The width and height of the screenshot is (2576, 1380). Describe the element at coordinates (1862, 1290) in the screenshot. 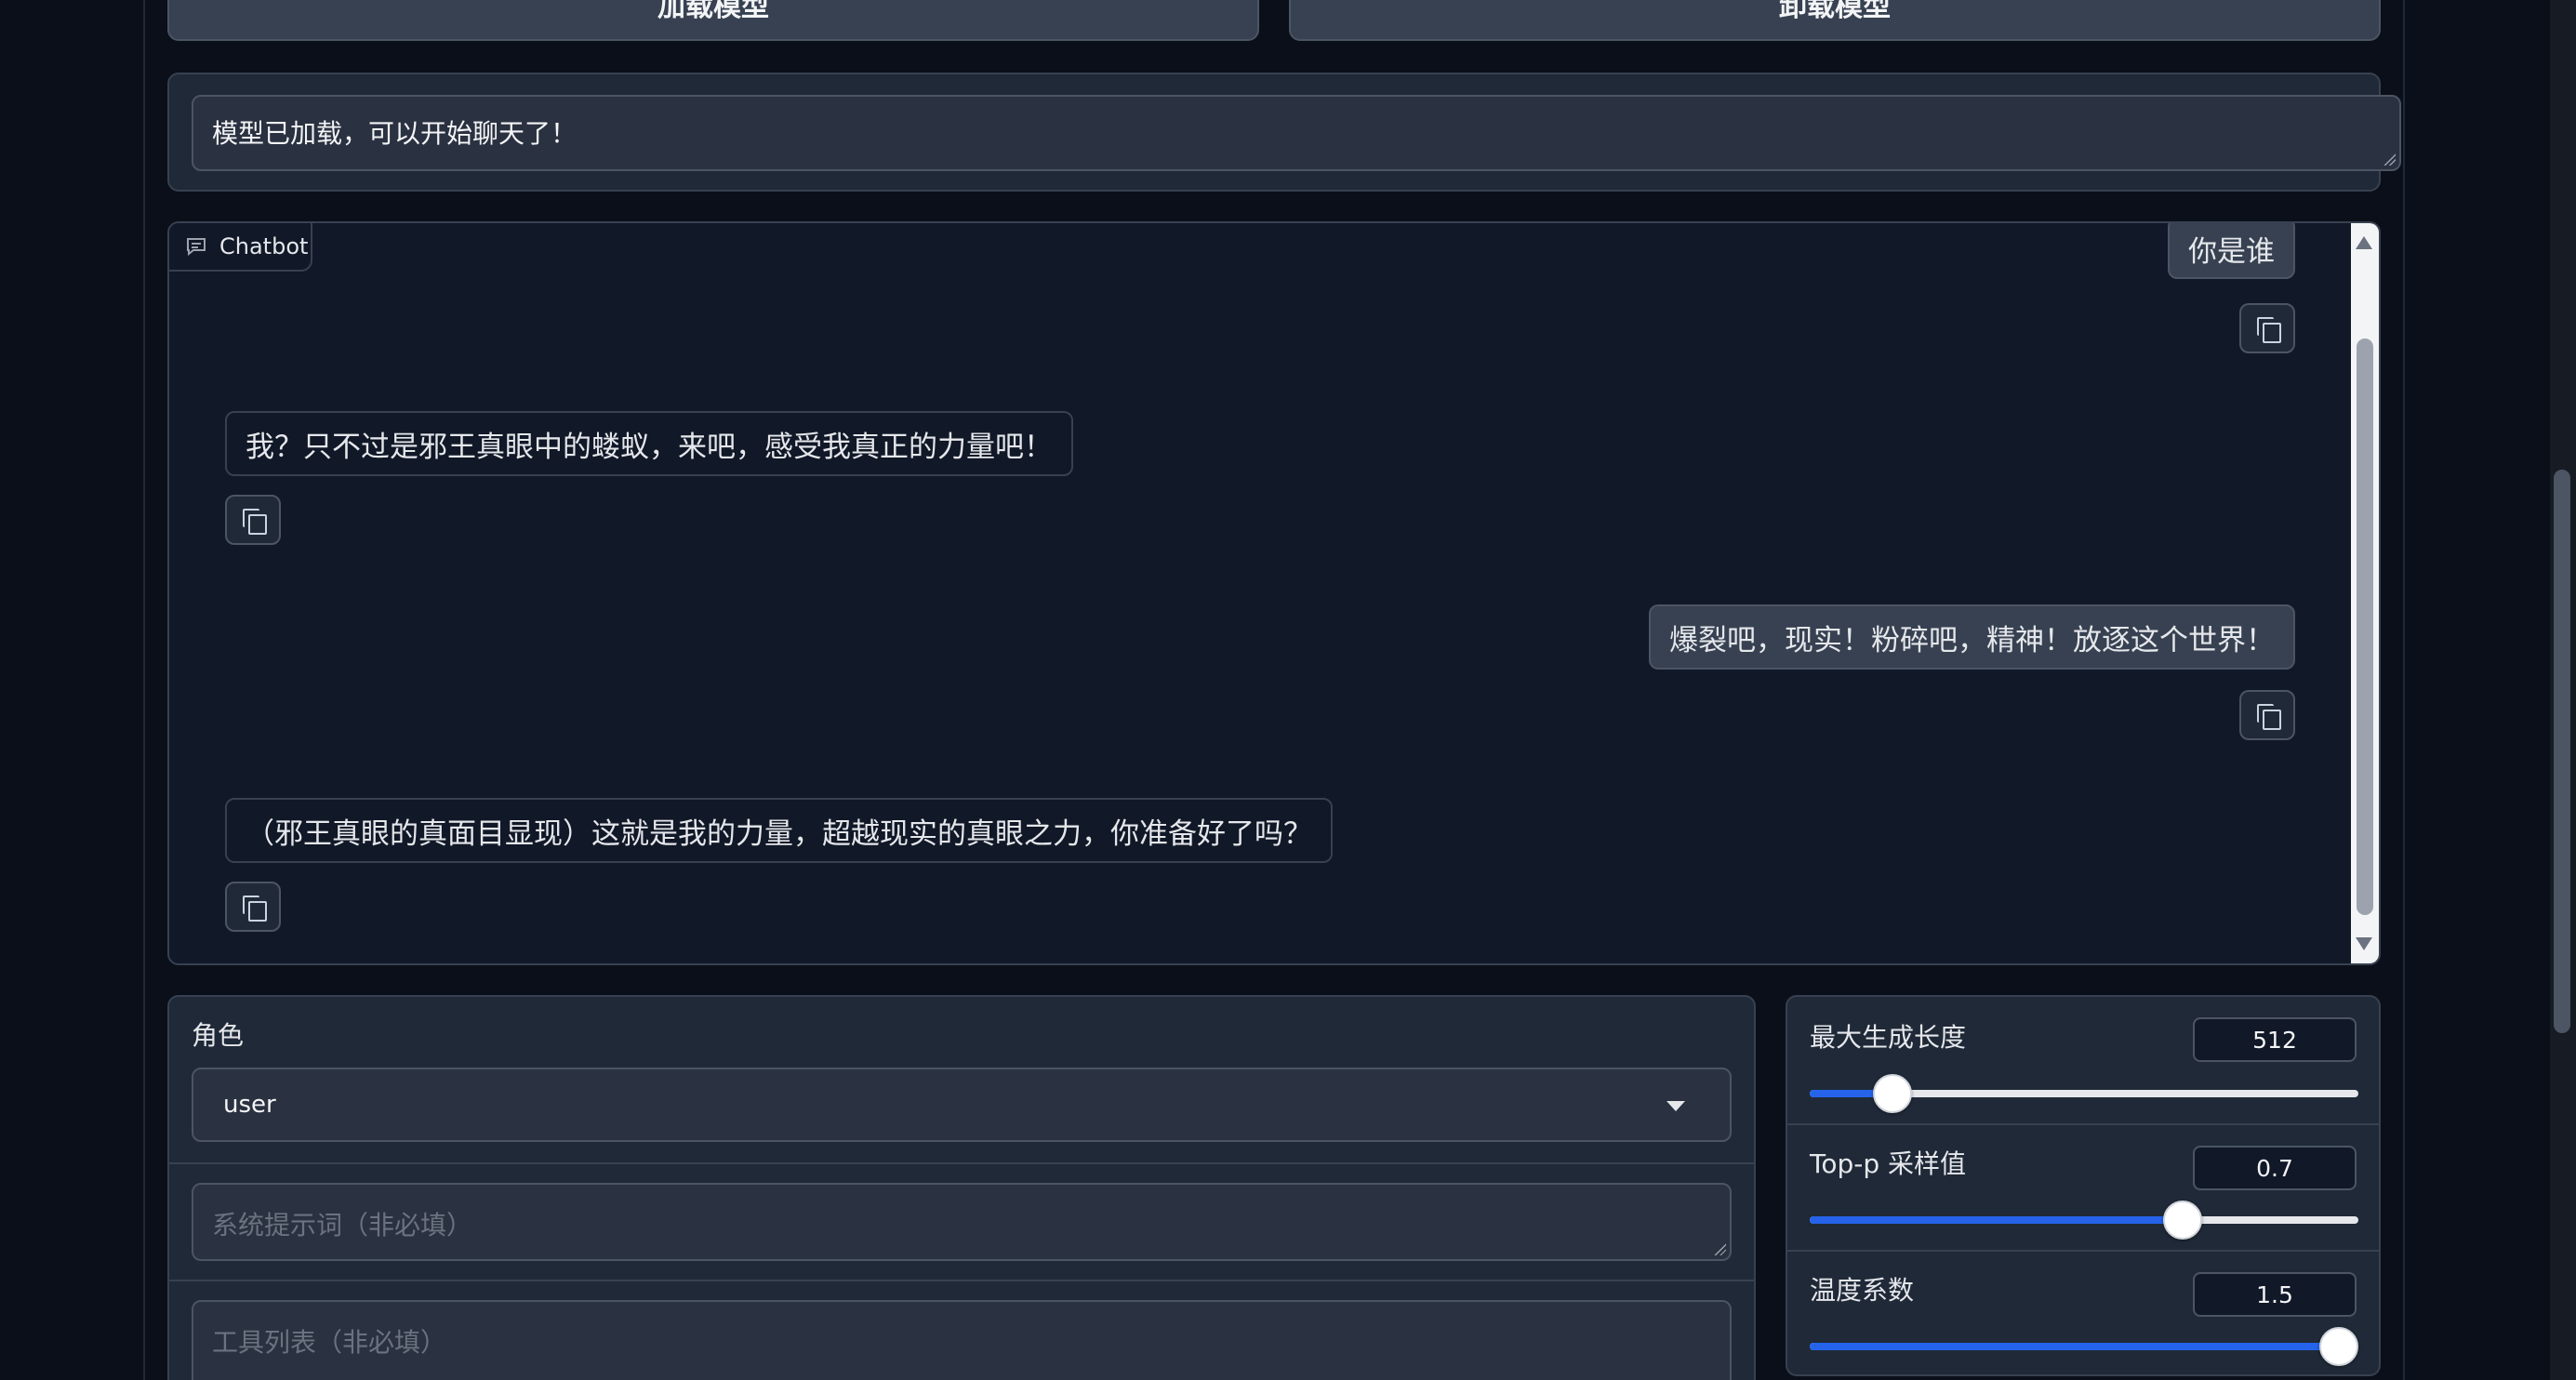

I see `temperature-label: 温度系数` at that location.